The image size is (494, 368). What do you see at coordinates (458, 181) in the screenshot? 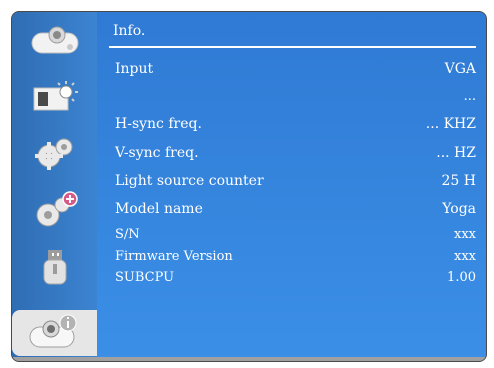
I see `info-value: 25 H` at bounding box center [458, 181].